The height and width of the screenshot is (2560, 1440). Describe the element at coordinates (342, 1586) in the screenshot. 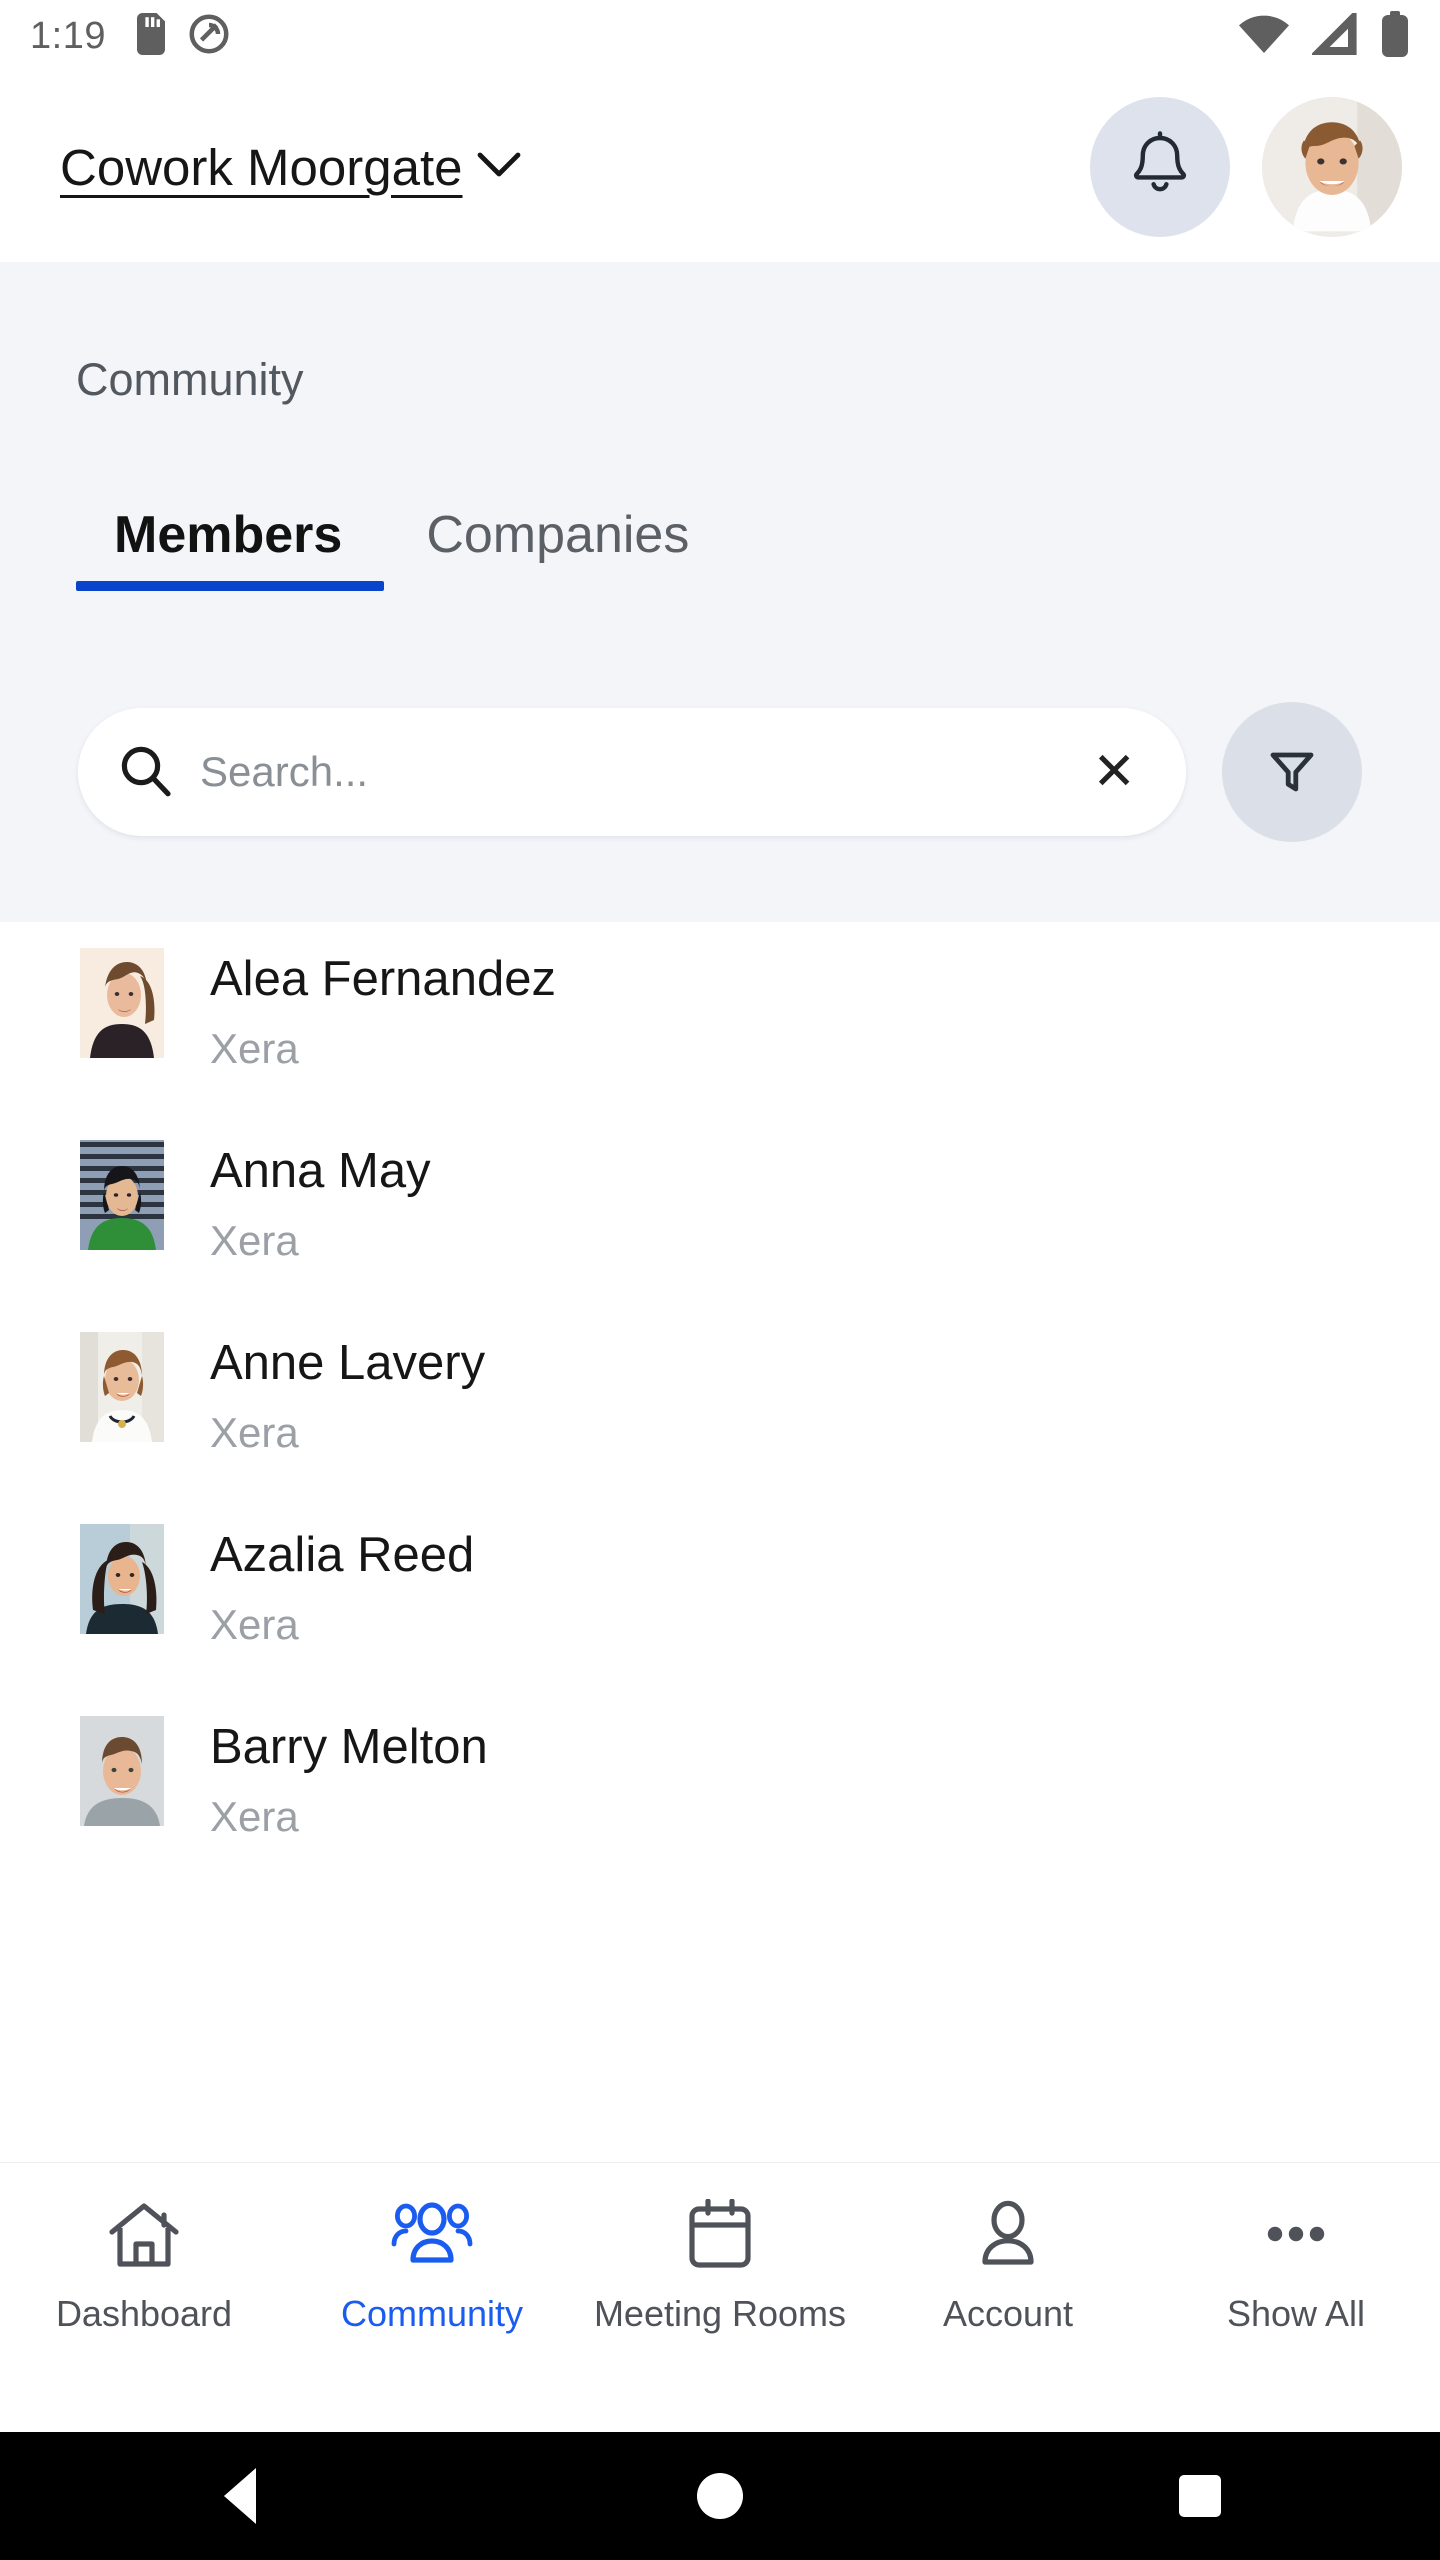

I see `member-info: Azalia Reed Xera` at that location.